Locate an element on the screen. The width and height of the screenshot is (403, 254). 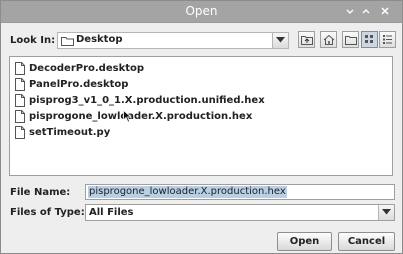
file-name-input: pisprogone_lowloader.X.production.hex is located at coordinates (240, 192).